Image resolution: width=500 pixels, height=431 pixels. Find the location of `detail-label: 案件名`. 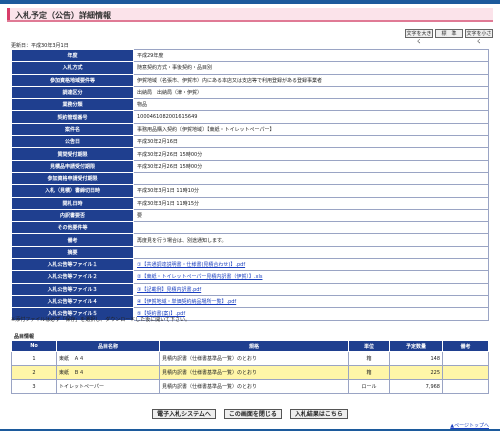

detail-label: 案件名 is located at coordinates (72, 129).